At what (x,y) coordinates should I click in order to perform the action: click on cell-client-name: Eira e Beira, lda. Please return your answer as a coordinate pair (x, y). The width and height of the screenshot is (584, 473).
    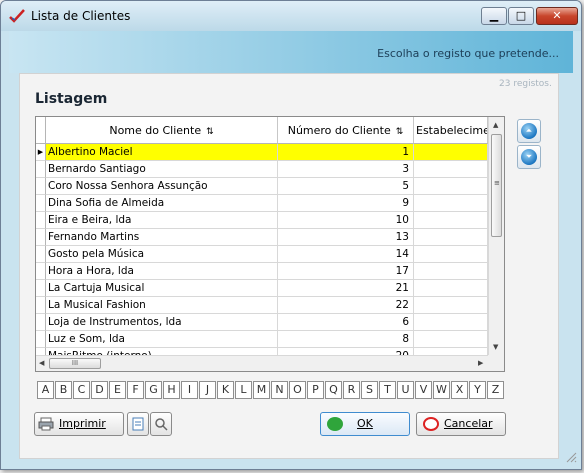
    Looking at the image, I should click on (162, 220).